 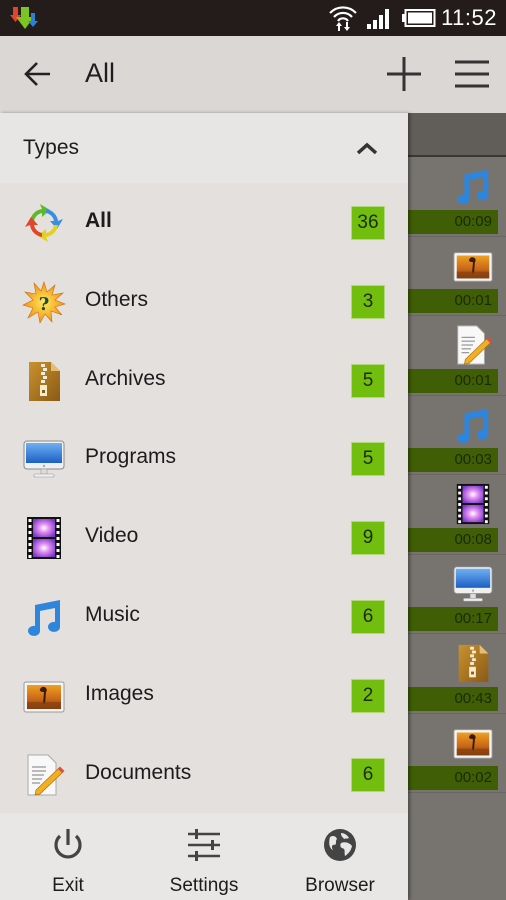 I want to click on type-item-label: Others, so click(x=117, y=299).